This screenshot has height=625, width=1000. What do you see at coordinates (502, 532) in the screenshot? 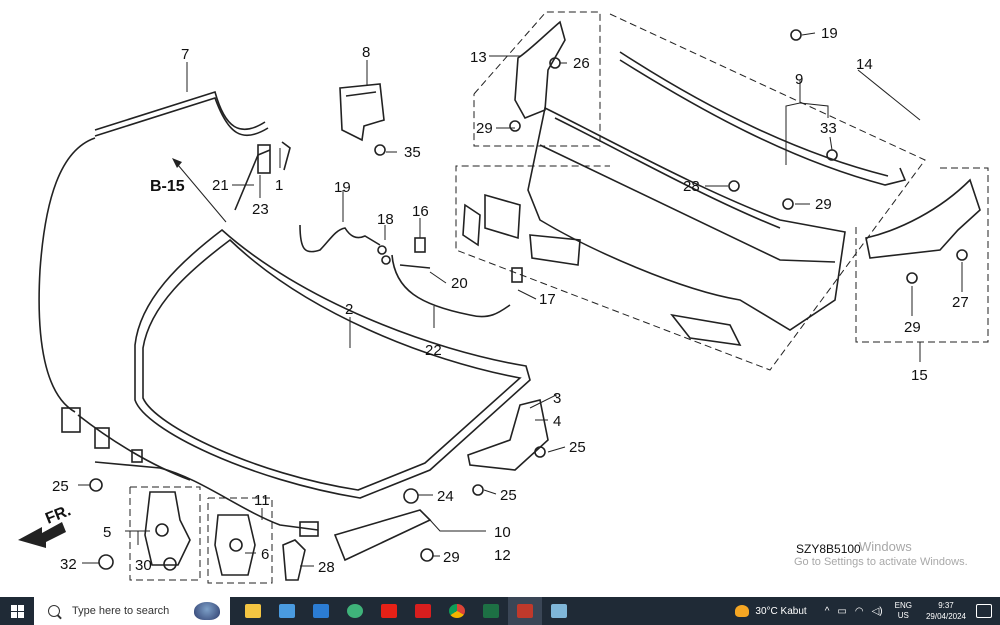
I see `callout-10: 10` at bounding box center [502, 532].